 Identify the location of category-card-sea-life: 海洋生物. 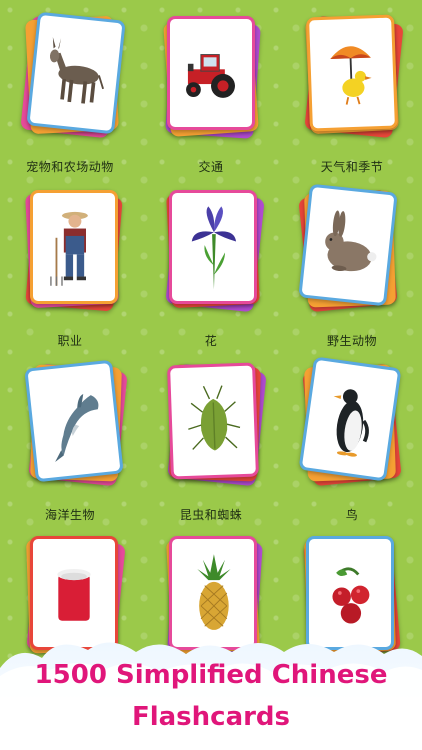
(70, 445).